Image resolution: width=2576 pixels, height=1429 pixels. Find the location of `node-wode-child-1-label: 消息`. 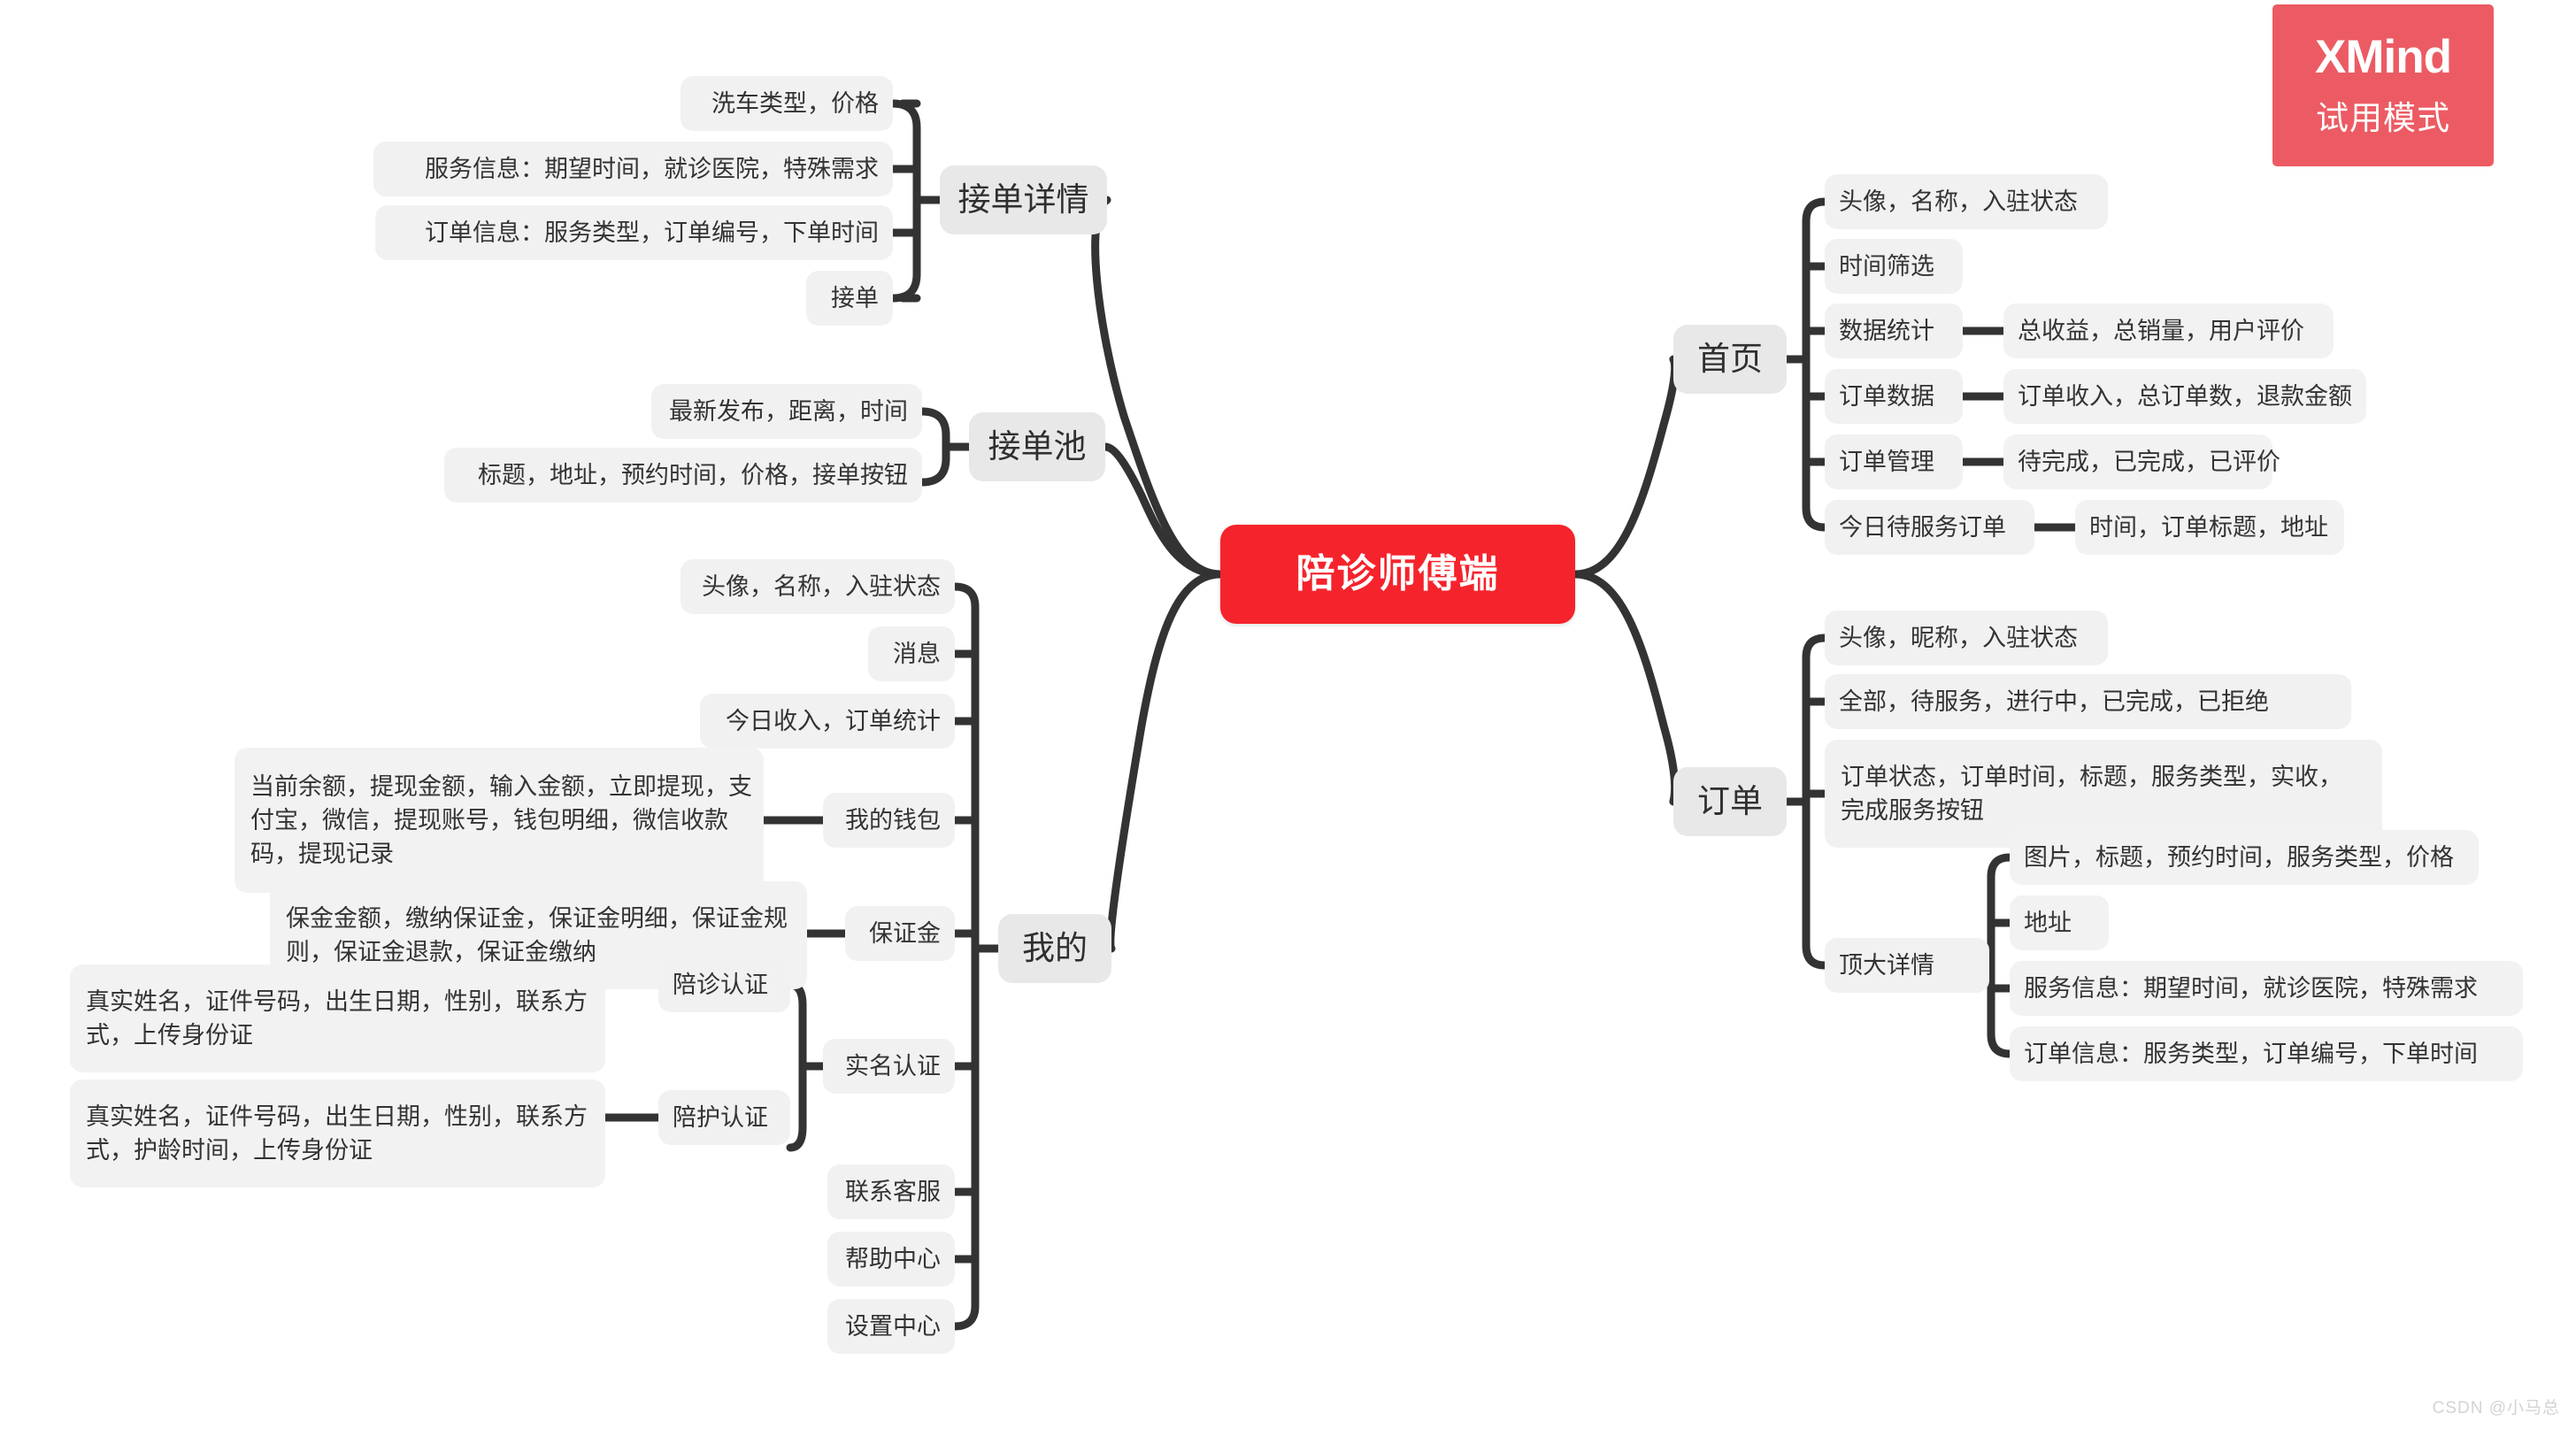

node-wode-child-1-label: 消息 is located at coordinates (917, 653).